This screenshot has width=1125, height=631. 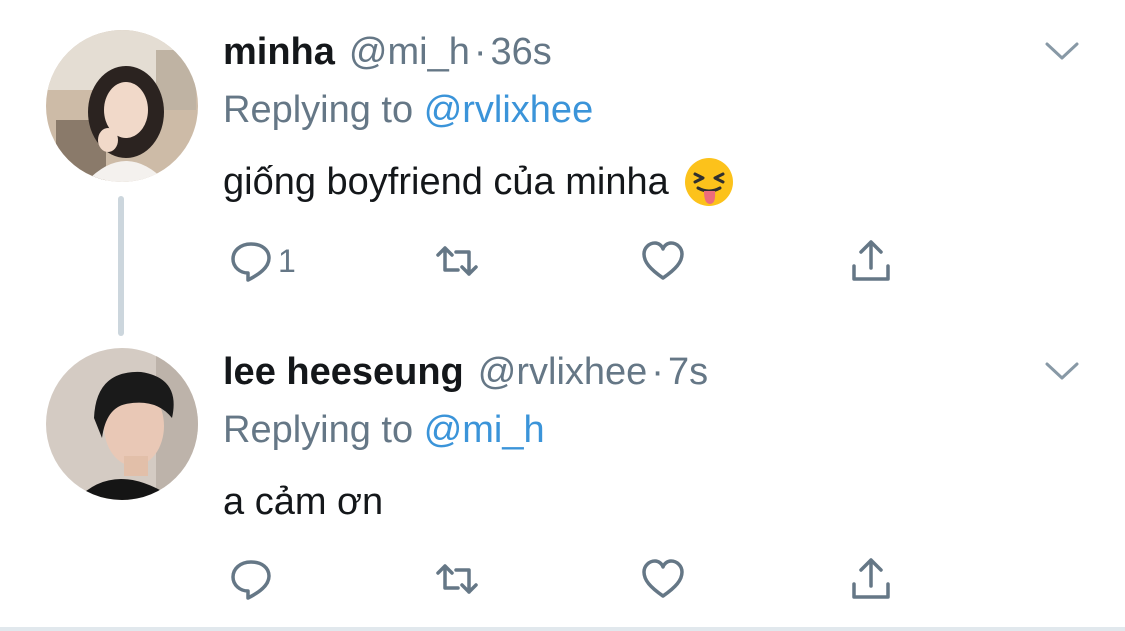 I want to click on reply-button: 1, so click(x=262, y=261).